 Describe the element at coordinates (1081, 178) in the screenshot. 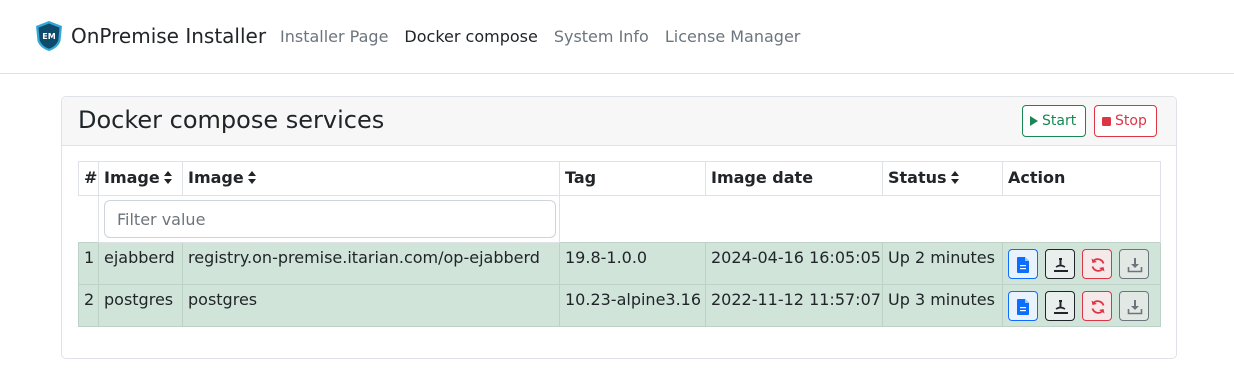

I see `col-header-action: Action` at that location.